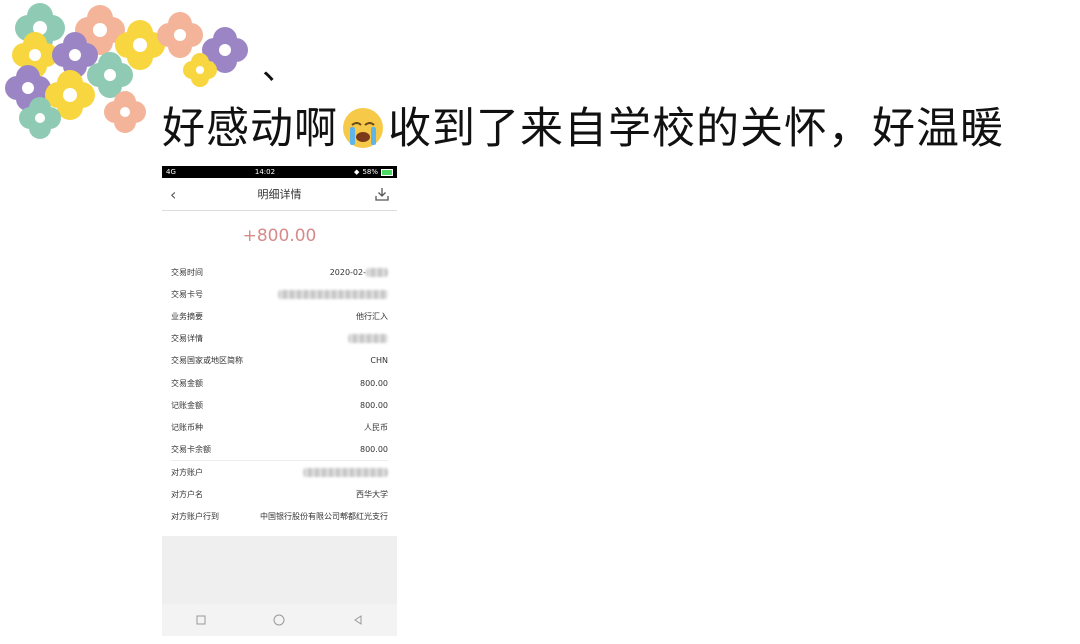 This screenshot has width=1080, height=644. Describe the element at coordinates (171, 172) in the screenshot. I see `signal-indicator: 4G` at that location.